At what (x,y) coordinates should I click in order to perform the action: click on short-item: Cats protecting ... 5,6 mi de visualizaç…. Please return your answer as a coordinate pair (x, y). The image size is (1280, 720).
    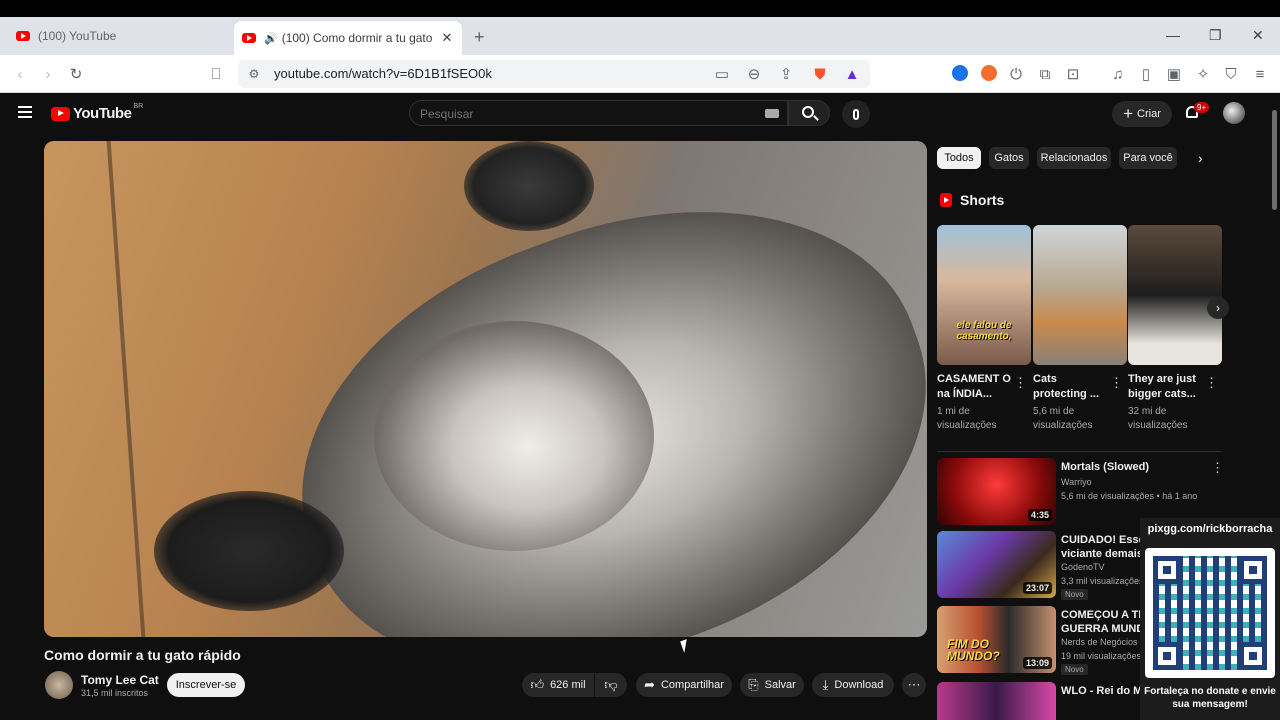
    Looking at the image, I should click on (1080, 329).